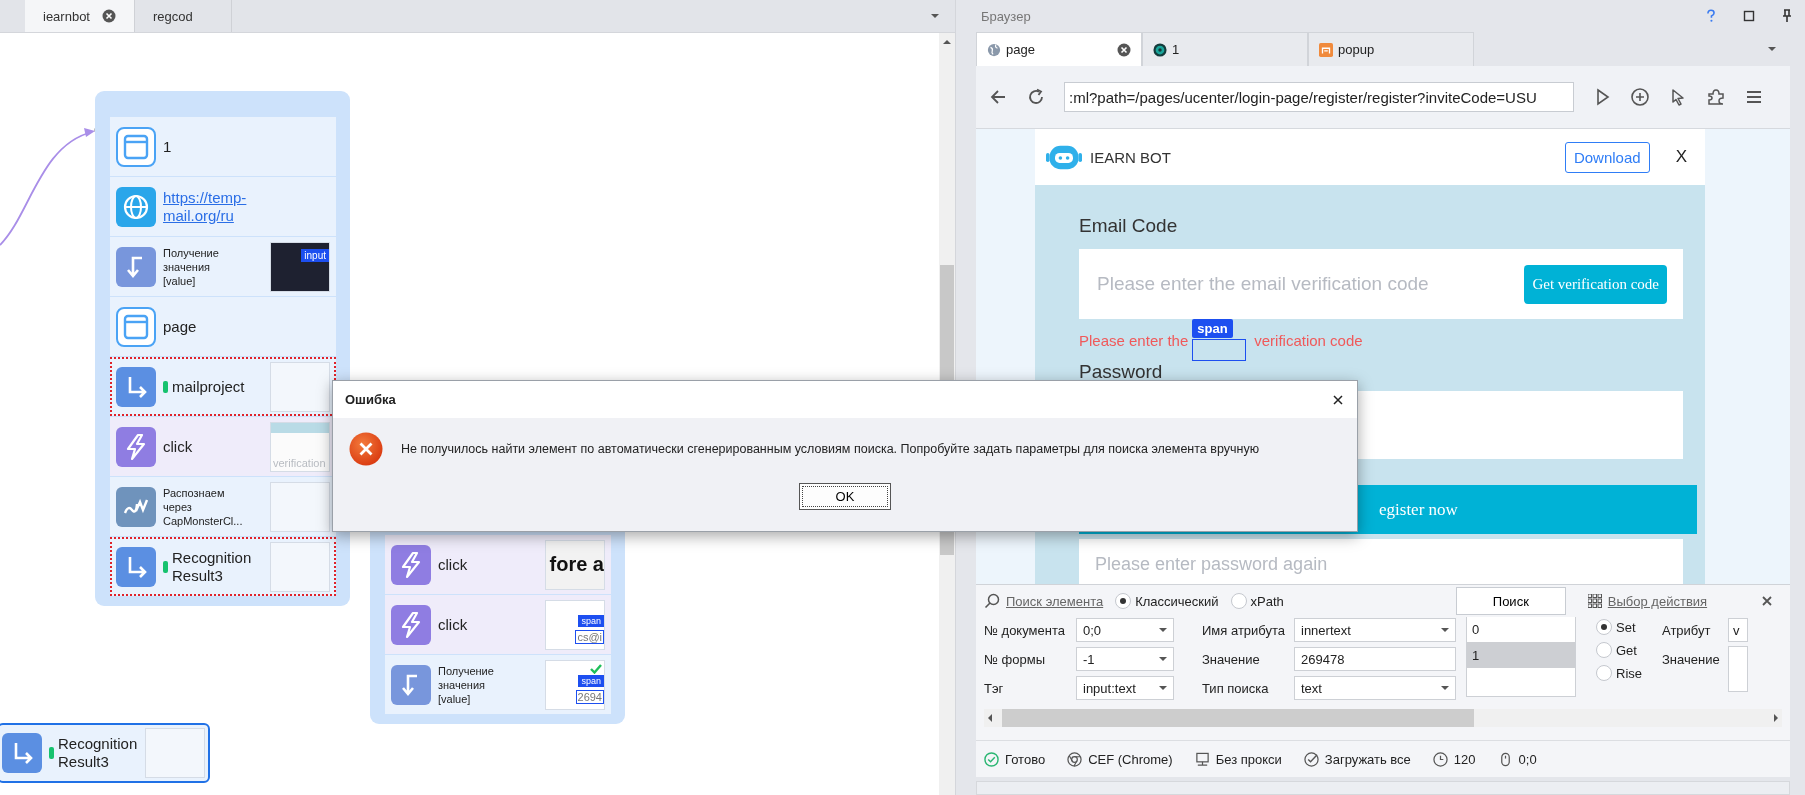 This screenshot has height=795, width=1805. What do you see at coordinates (168, 146) in the screenshot?
I see `node-label: 1` at bounding box center [168, 146].